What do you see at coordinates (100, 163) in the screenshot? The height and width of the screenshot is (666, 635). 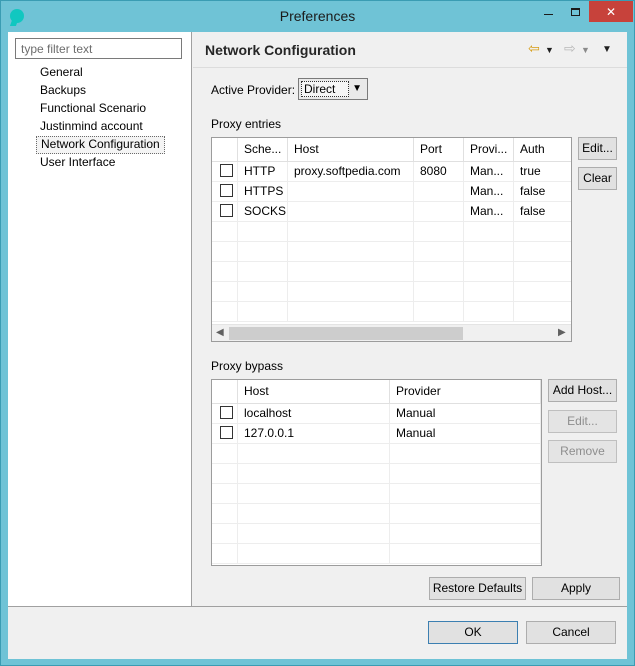 I see `tree-item-user-interface: User Interface` at bounding box center [100, 163].